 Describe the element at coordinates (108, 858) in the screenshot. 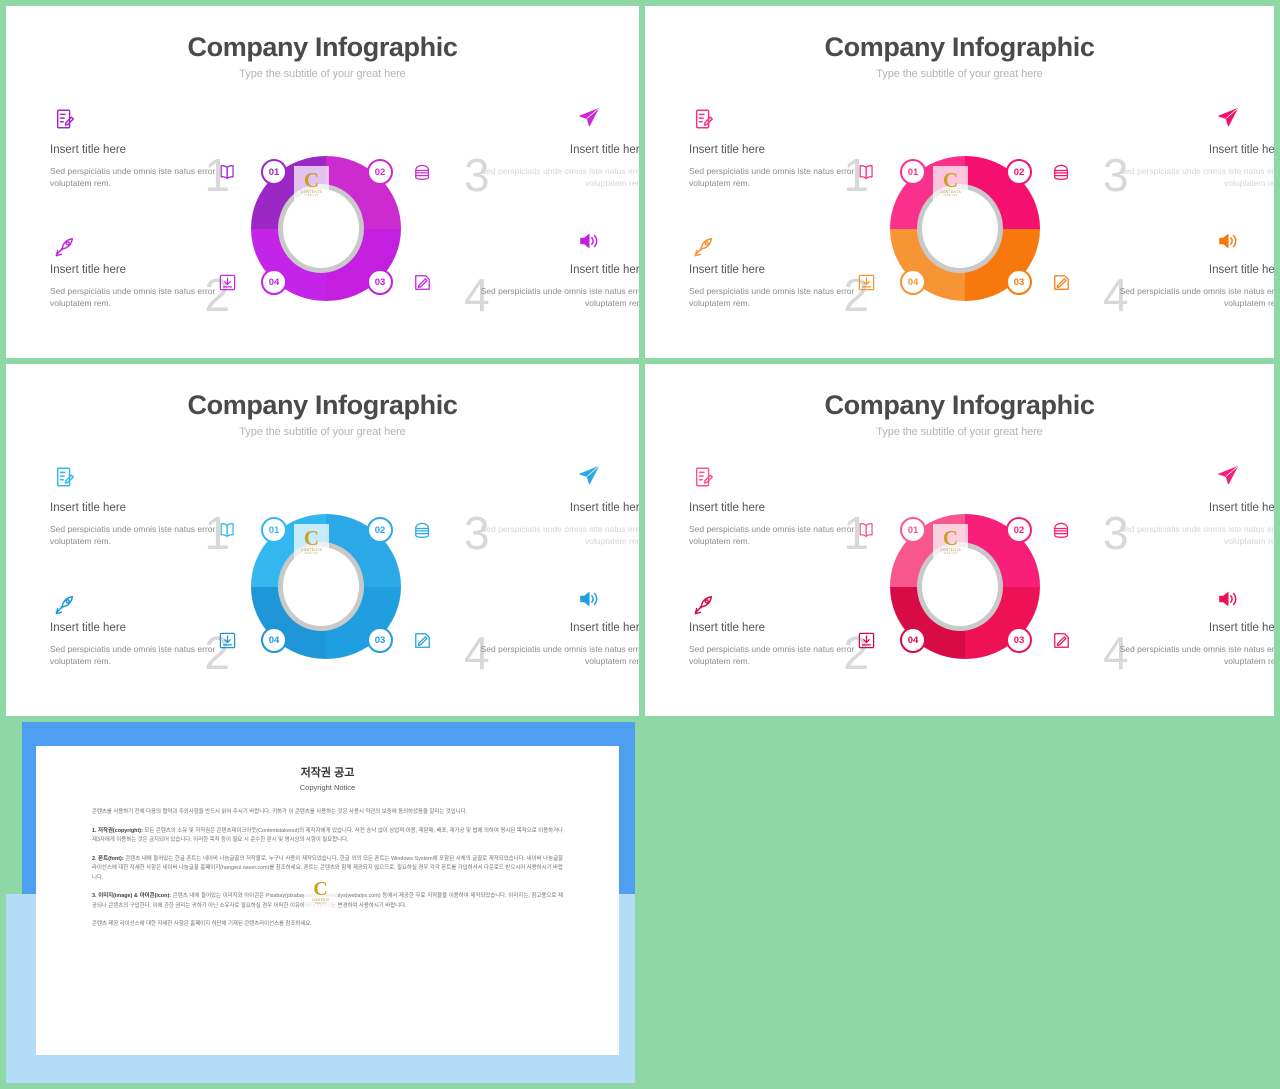

I see `copyright-paragraph-lead: 2. 폰트(font):` at that location.